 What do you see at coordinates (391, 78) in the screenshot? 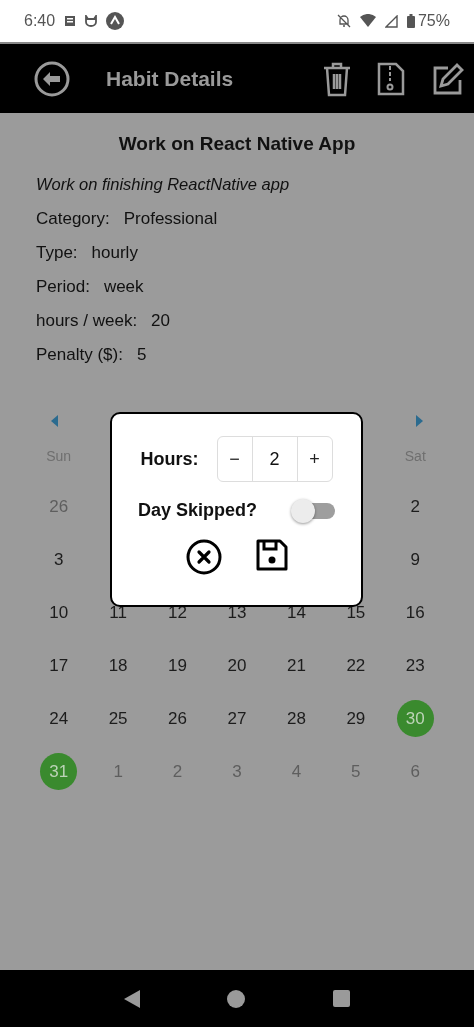
I see `archive-button` at bounding box center [391, 78].